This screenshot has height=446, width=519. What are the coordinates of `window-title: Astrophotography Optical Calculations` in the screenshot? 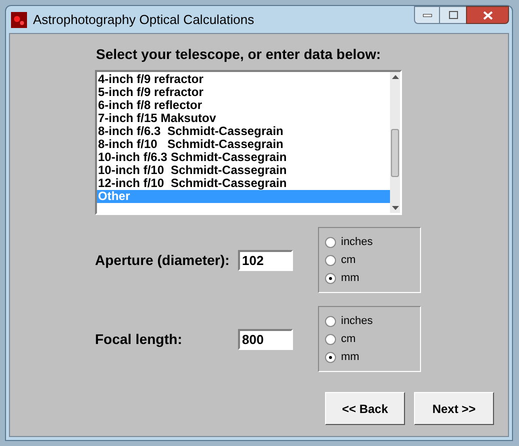 It's located at (143, 19).